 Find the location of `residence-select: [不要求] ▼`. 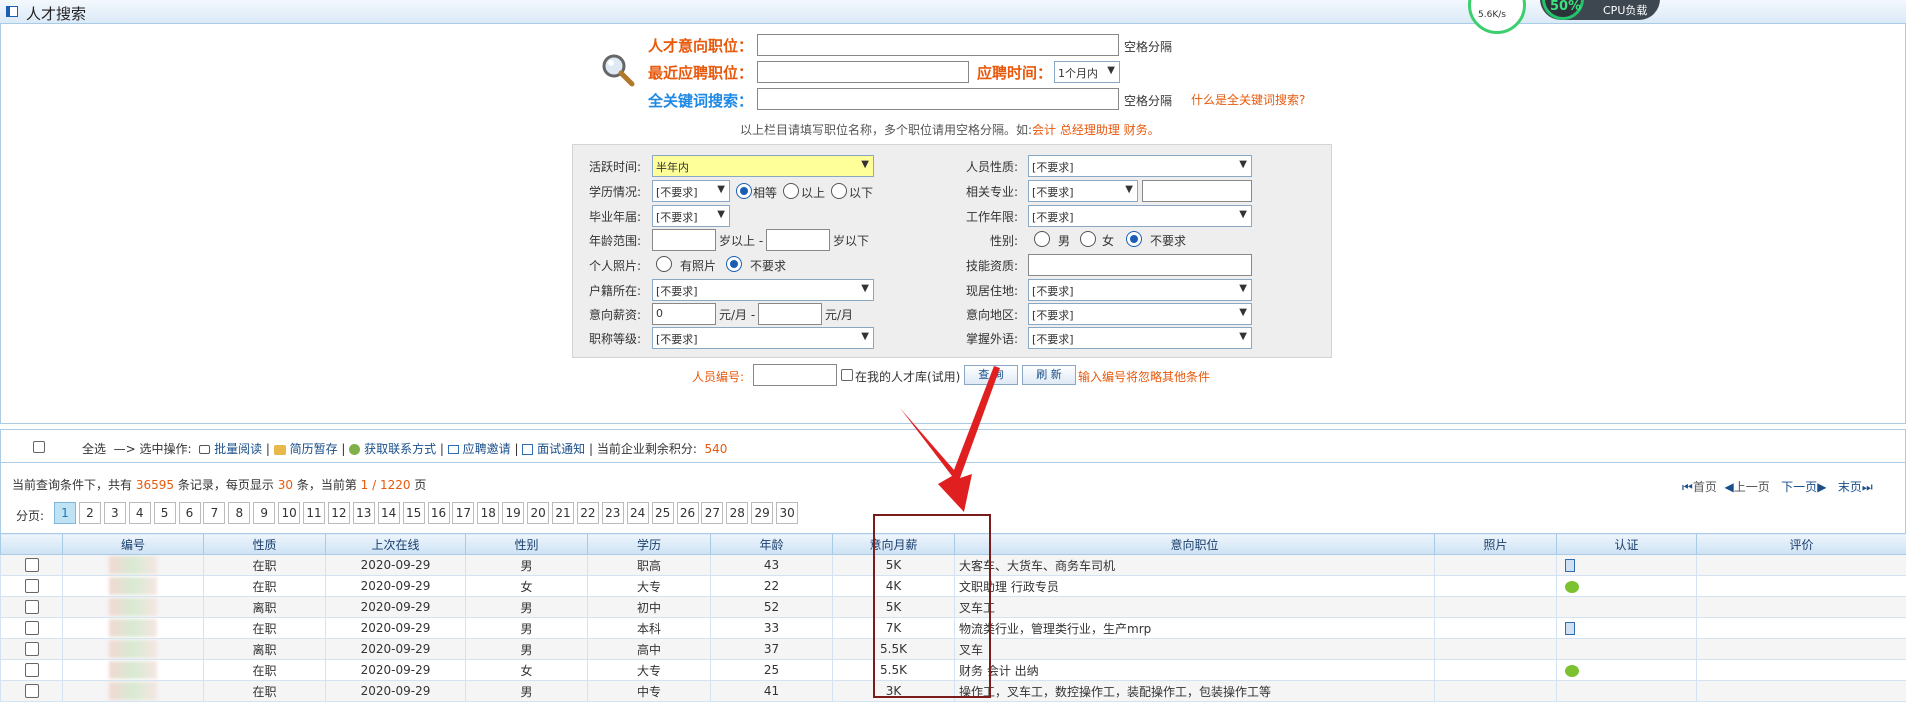

residence-select: [不要求] ▼ is located at coordinates (1140, 290).